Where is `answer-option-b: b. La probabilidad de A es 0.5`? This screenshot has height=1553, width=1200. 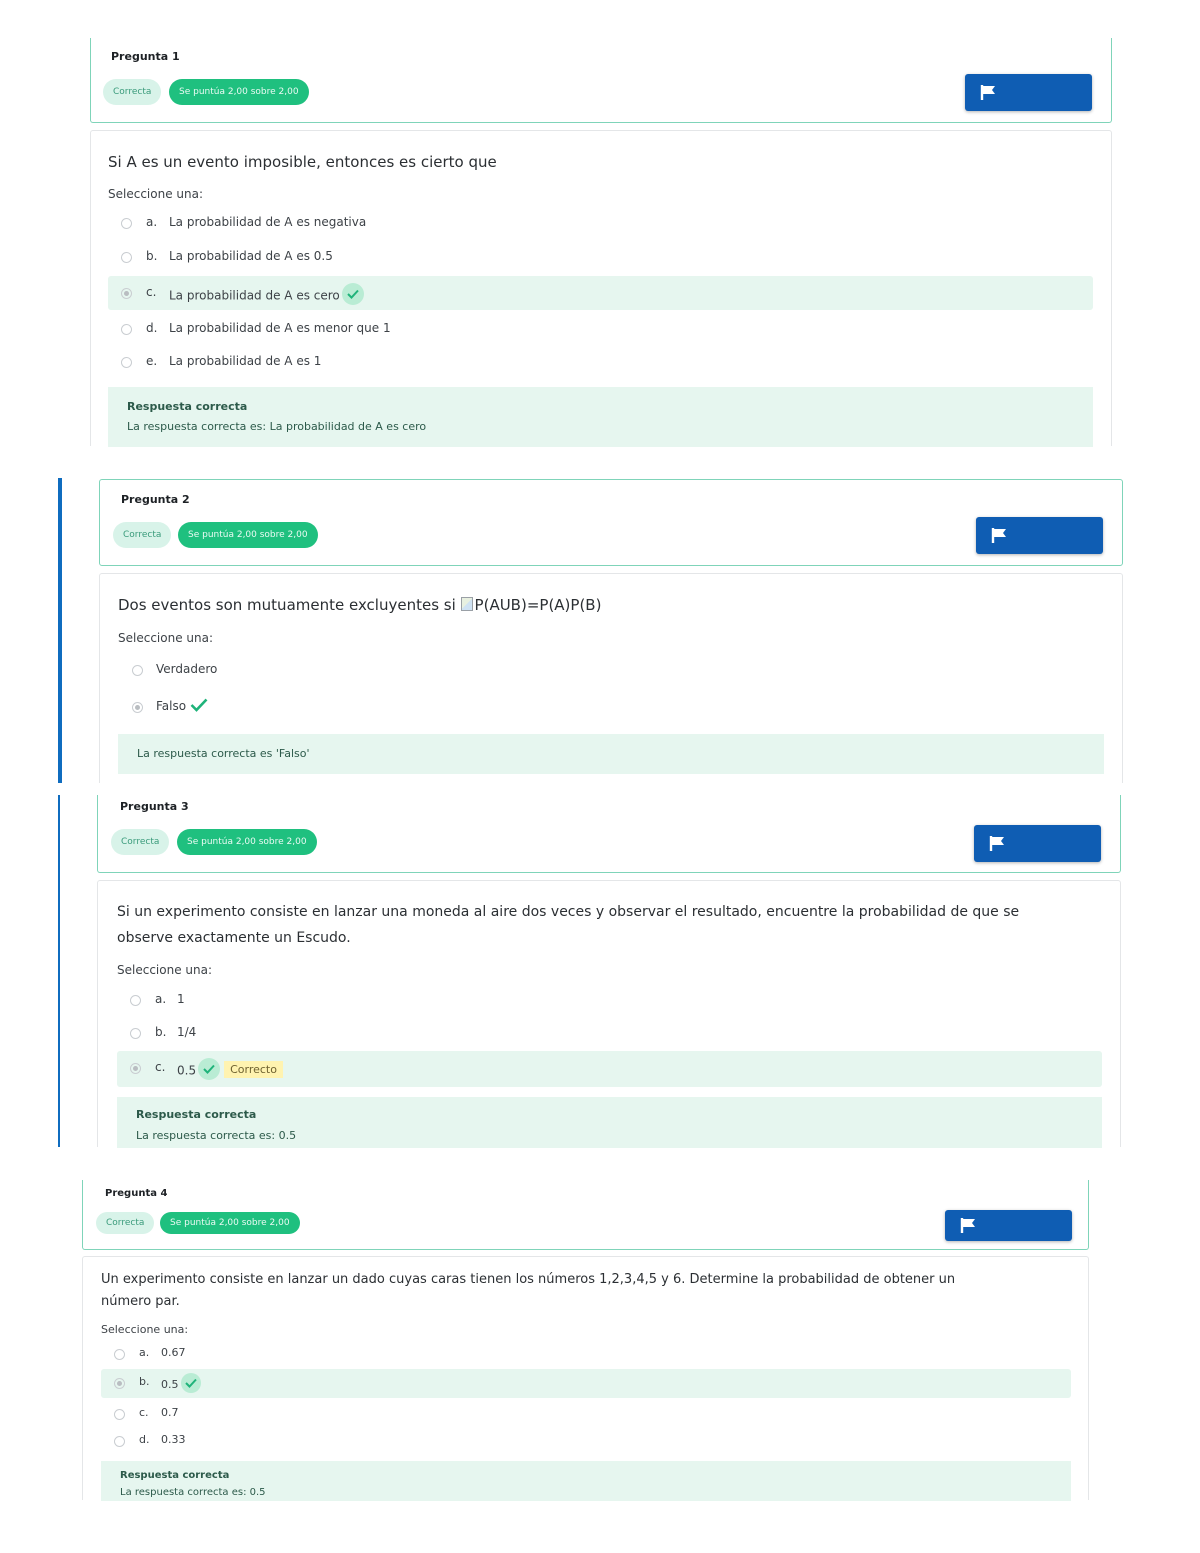
answer-option-b: b. La probabilidad de A es 0.5 is located at coordinates (600, 257).